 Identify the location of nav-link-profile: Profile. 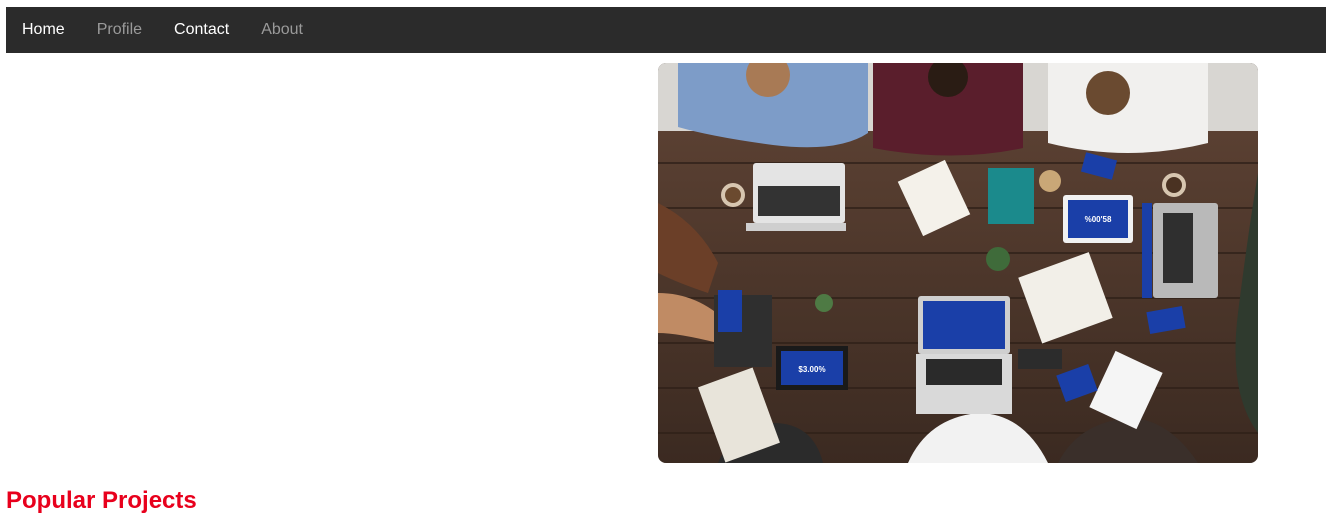
(119, 30).